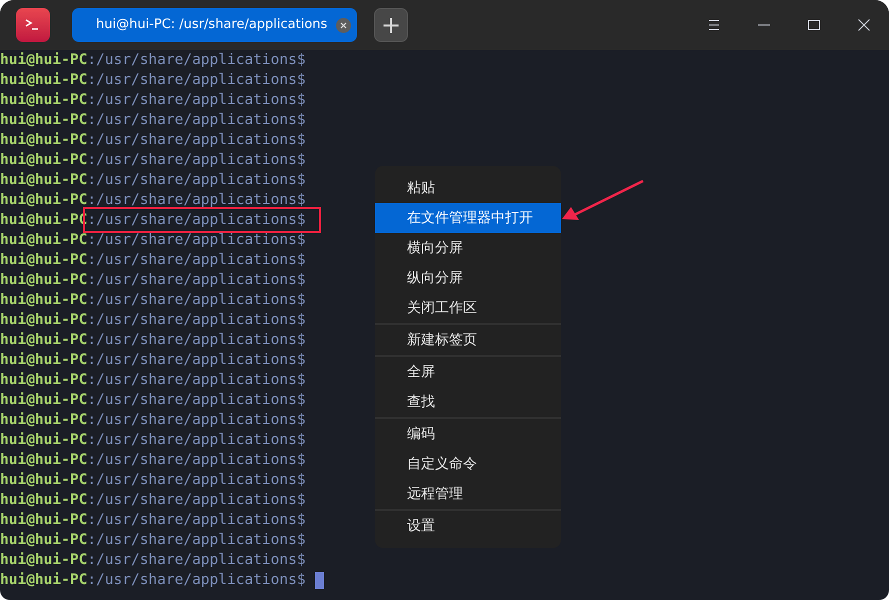  I want to click on menu-item: 查找, so click(468, 402).